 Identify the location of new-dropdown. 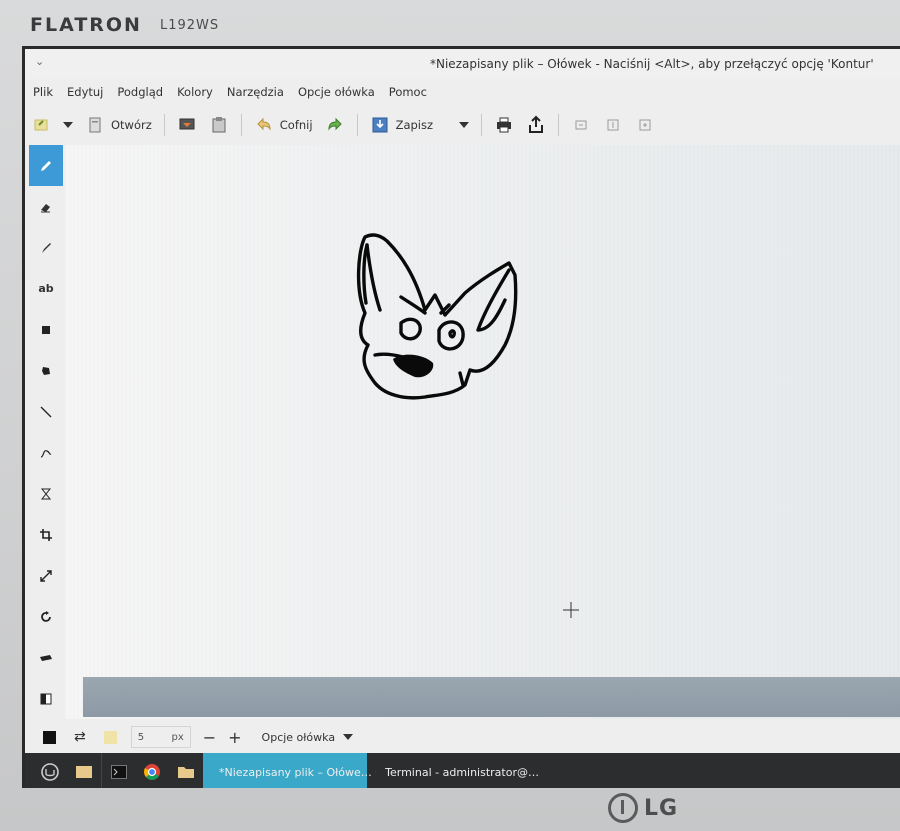
(68, 125).